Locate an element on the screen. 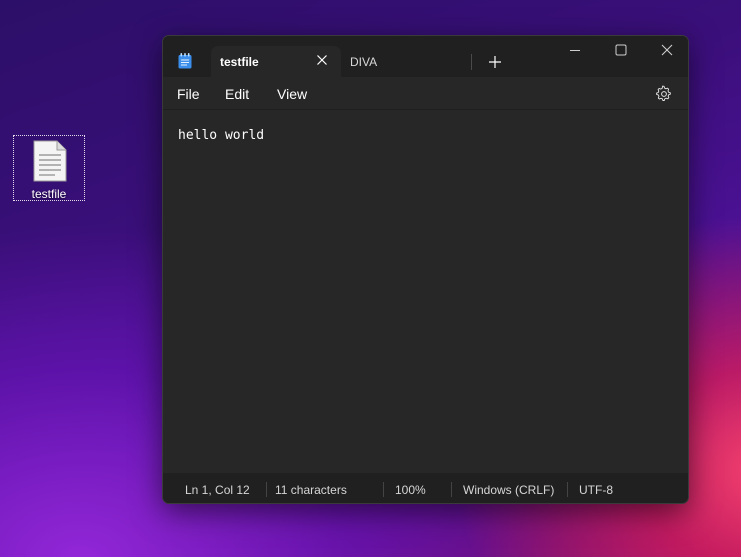 Image resolution: width=741 pixels, height=557 pixels. editor-content: hello world is located at coordinates (221, 135).